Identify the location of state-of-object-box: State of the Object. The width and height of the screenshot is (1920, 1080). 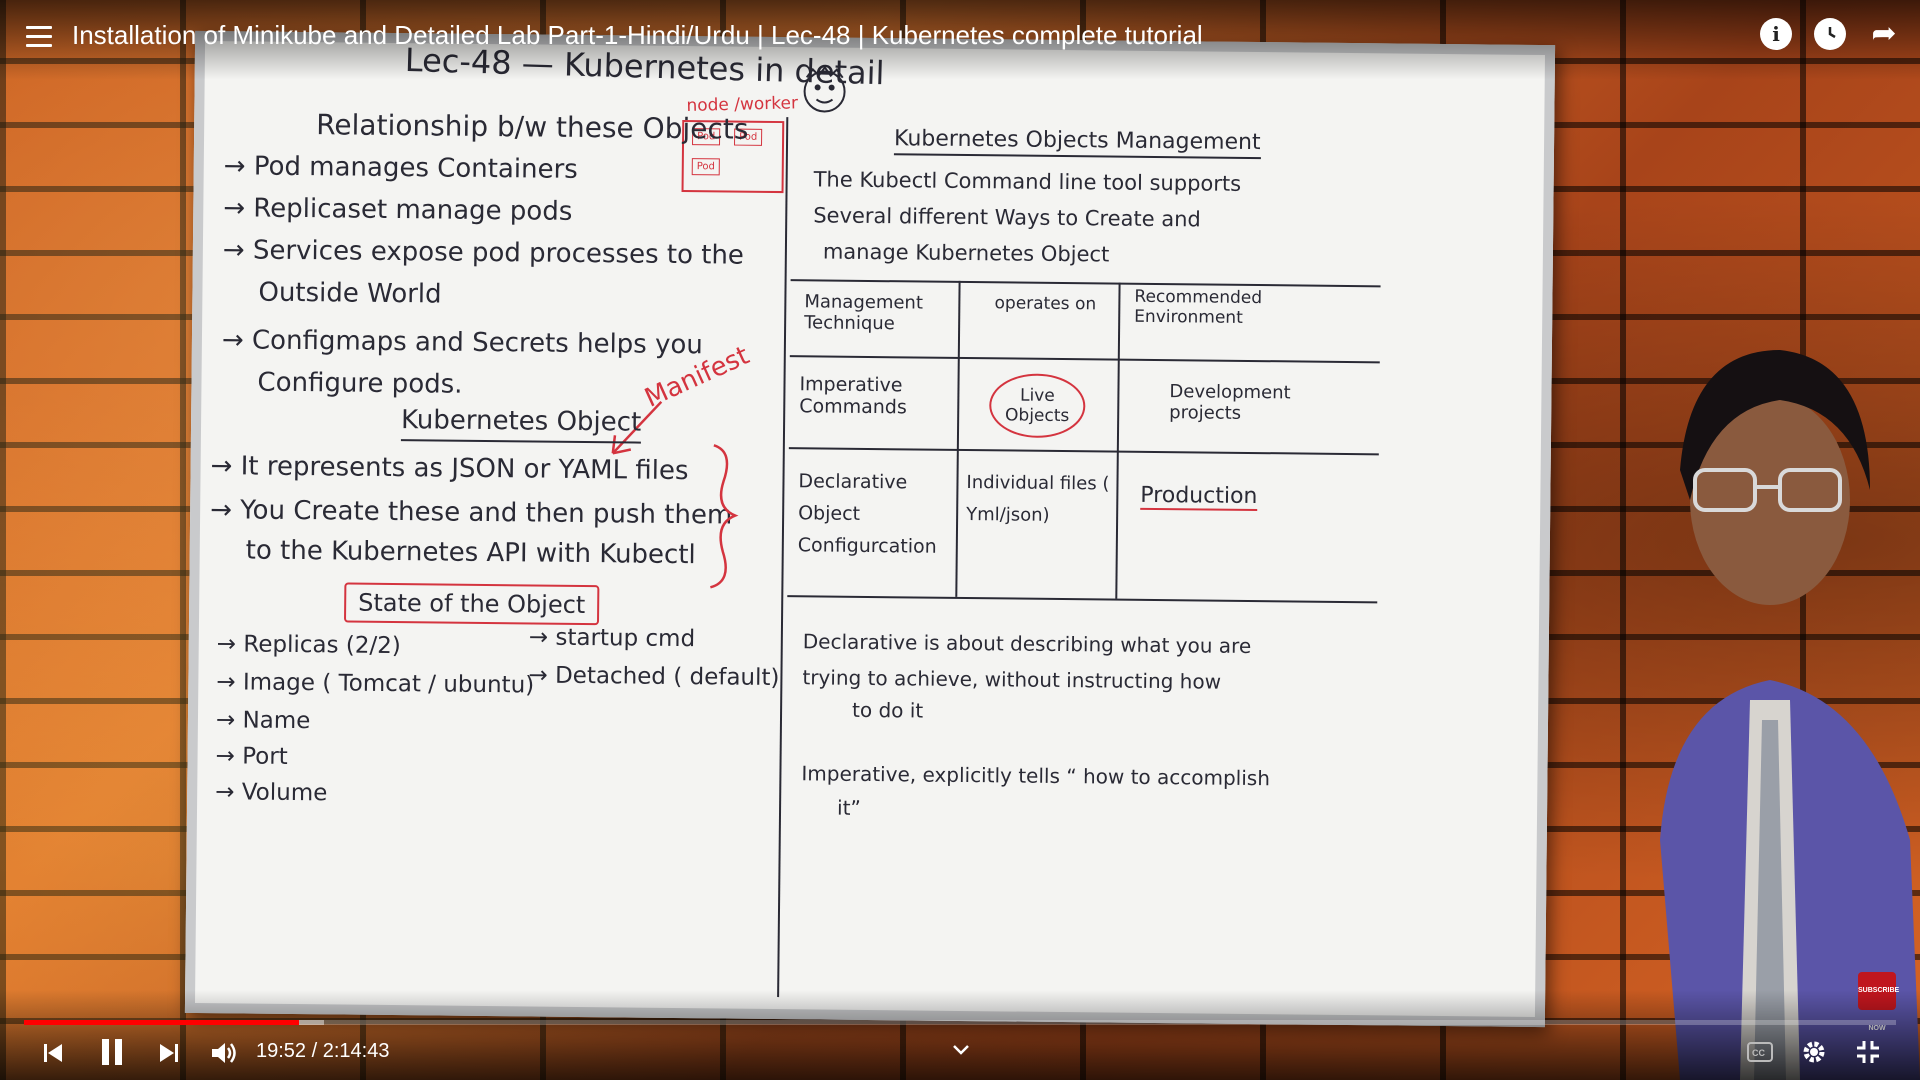
(471, 604).